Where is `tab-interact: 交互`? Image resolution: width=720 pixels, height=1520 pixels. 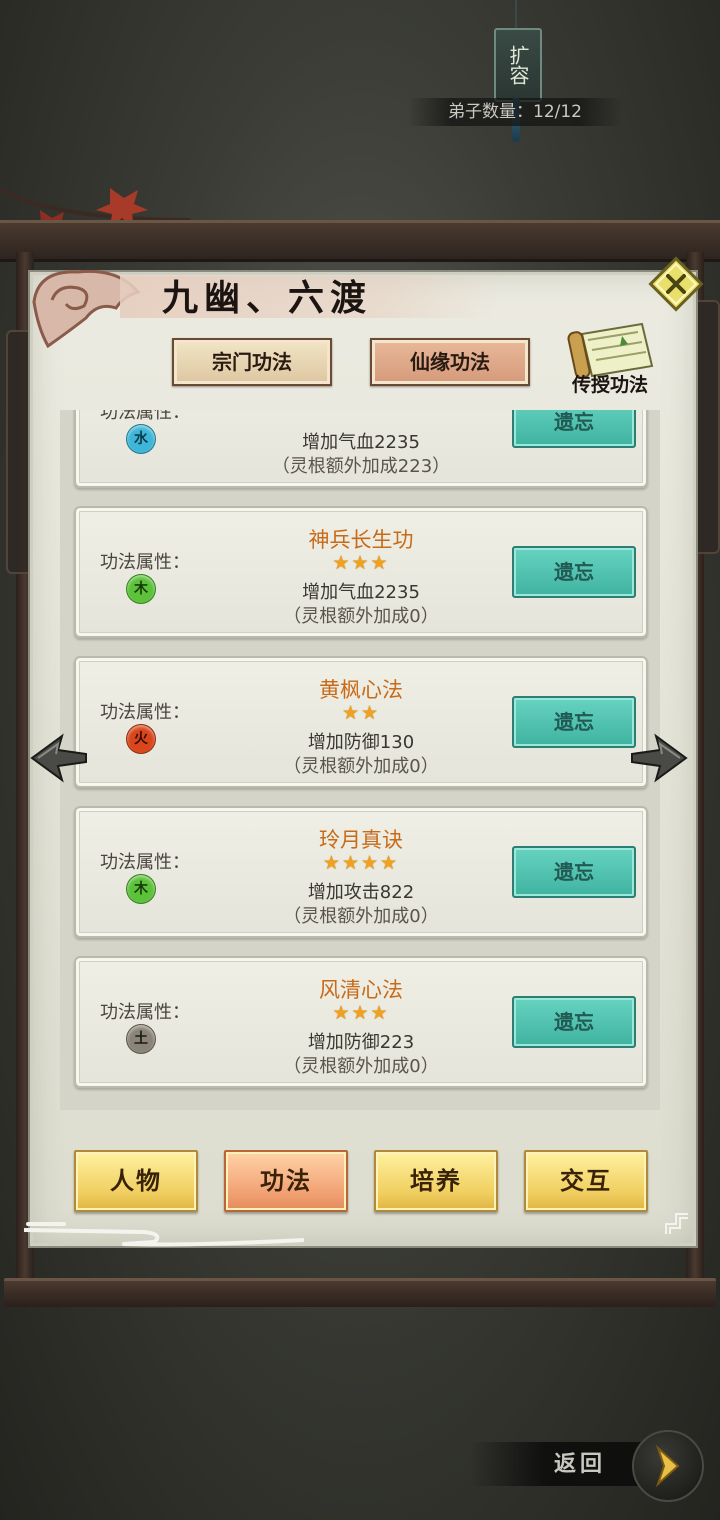 tab-interact: 交互 is located at coordinates (586, 1181).